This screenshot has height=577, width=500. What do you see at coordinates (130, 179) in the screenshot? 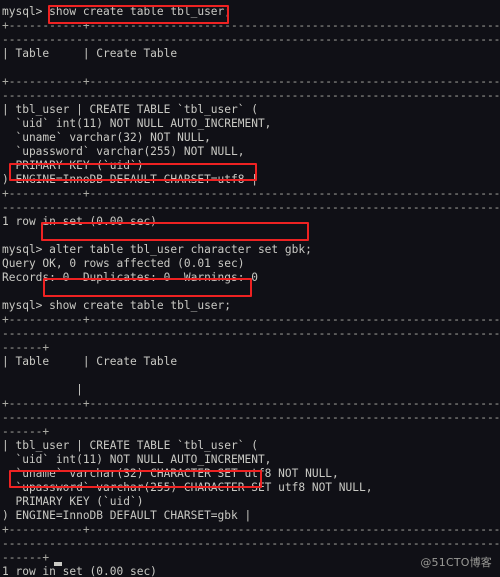
I see `terminal-line: ) ENGINE=InnoDB DEFAULT CHARSET=utf8 |` at bounding box center [130, 179].